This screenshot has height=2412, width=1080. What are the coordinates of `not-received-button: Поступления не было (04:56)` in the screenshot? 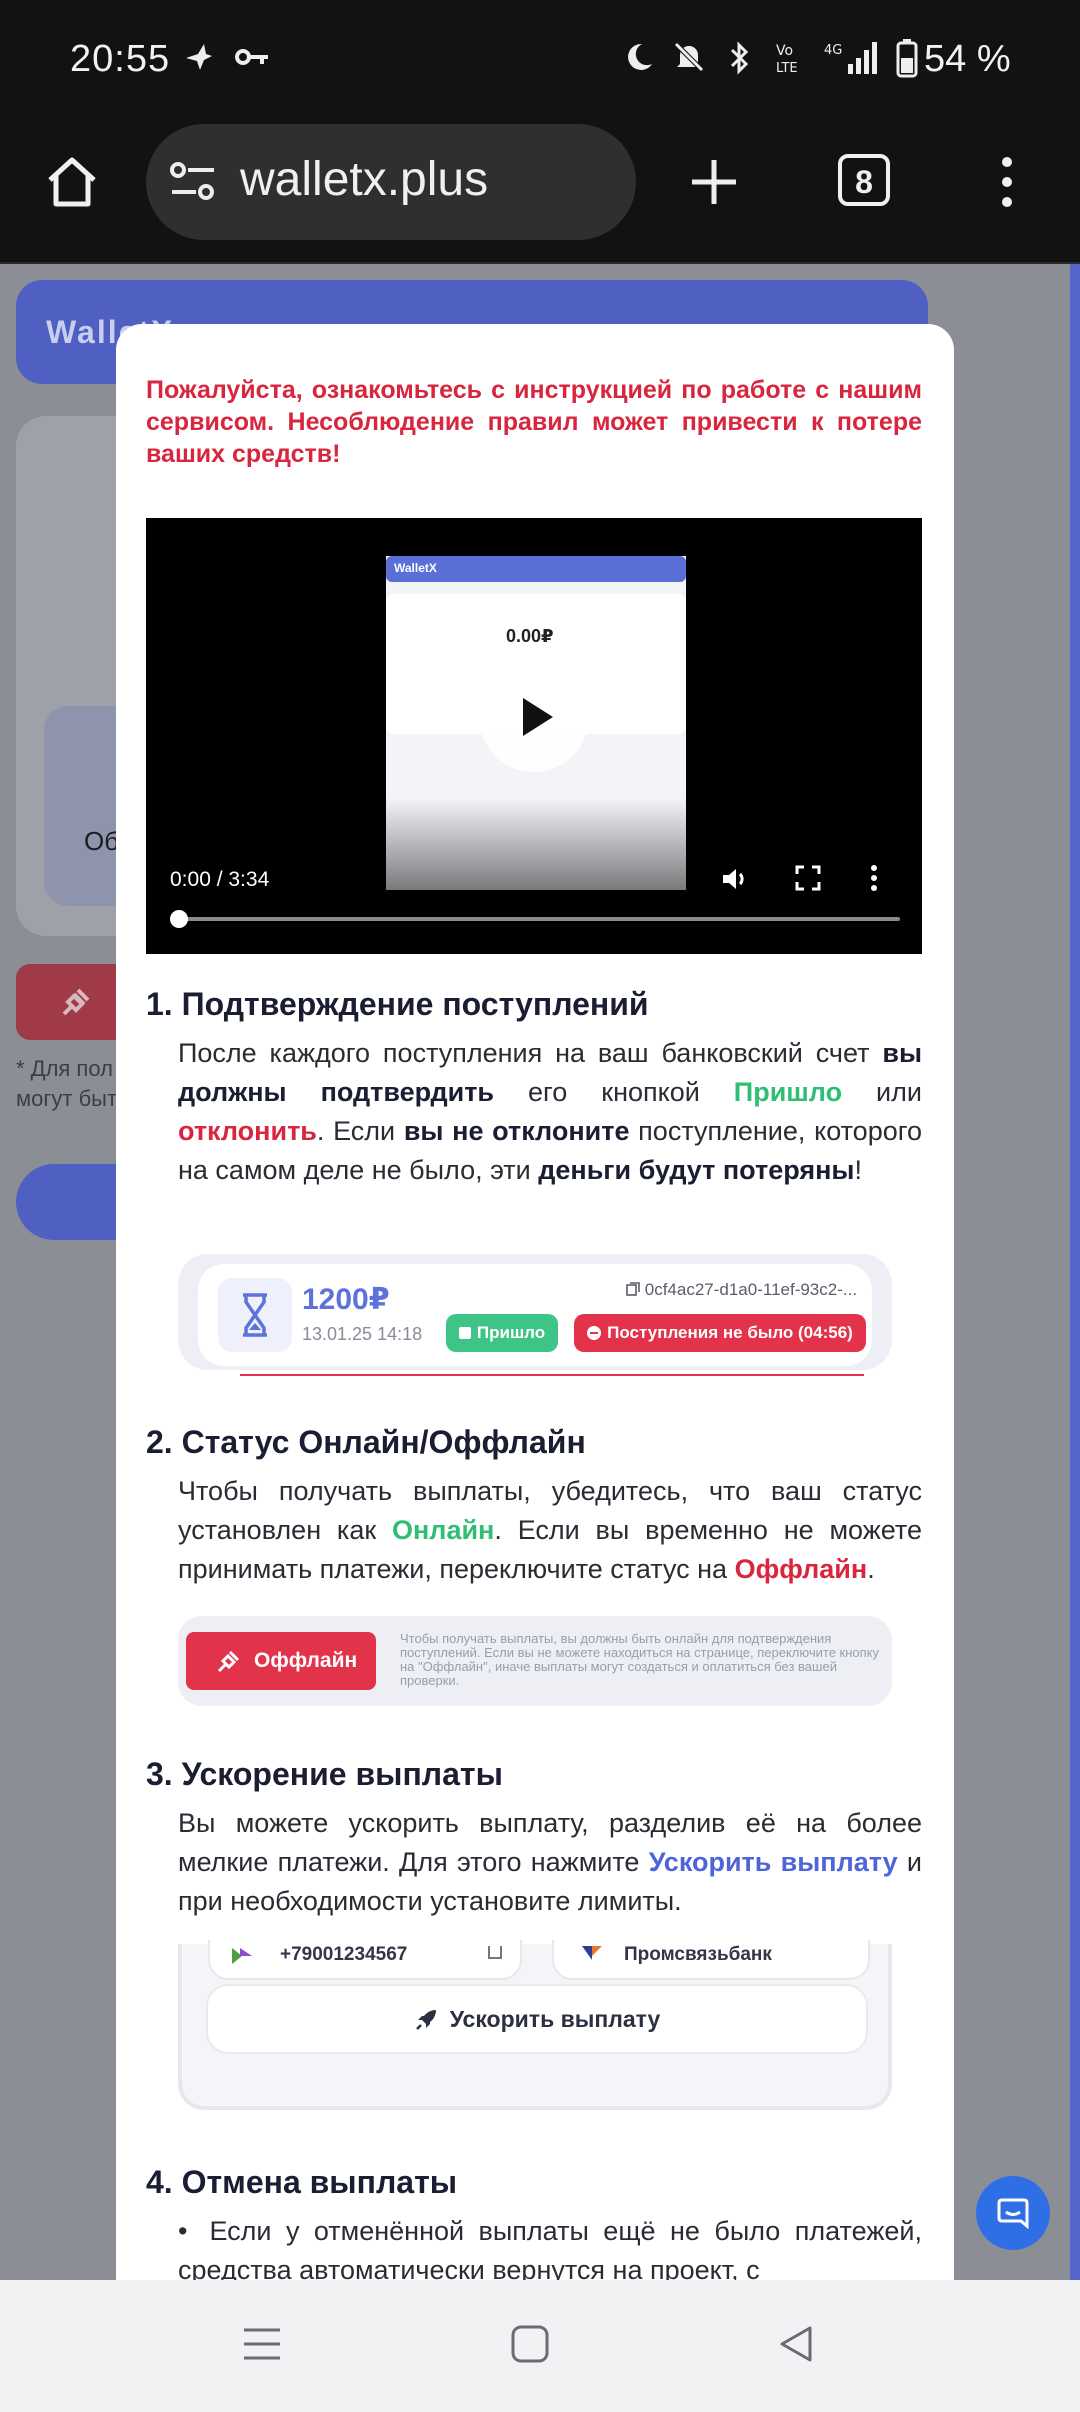 It's located at (720, 1333).